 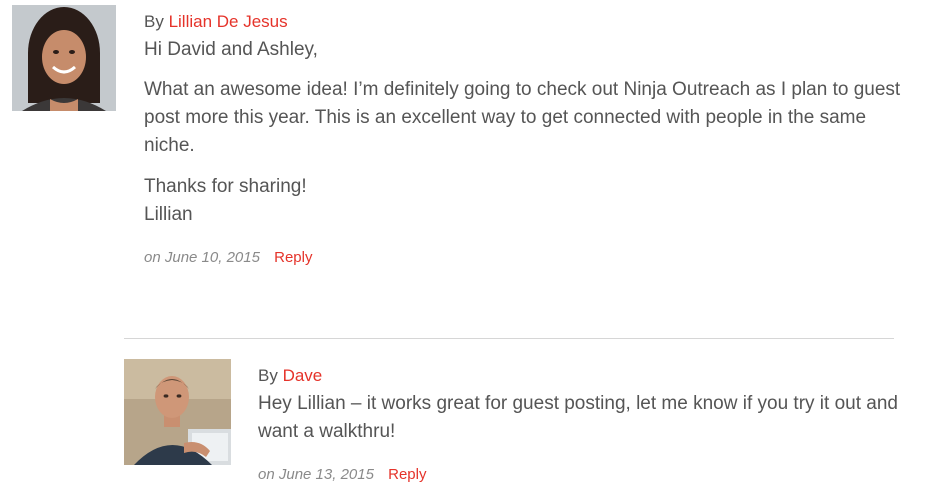 I want to click on comment-divider, so click(x=509, y=338).